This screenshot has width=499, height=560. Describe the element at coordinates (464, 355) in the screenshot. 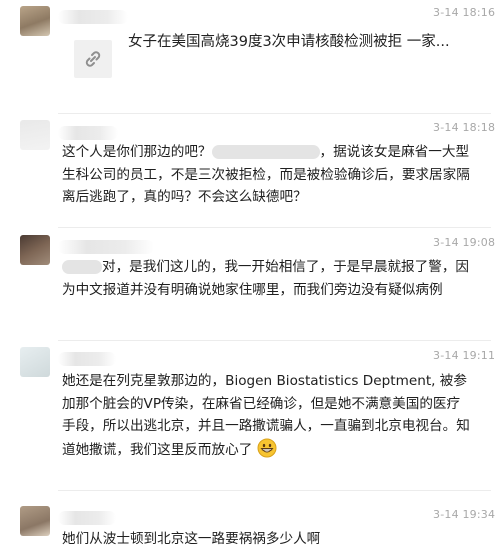

I see `timestamp: 3-14 19:11` at that location.